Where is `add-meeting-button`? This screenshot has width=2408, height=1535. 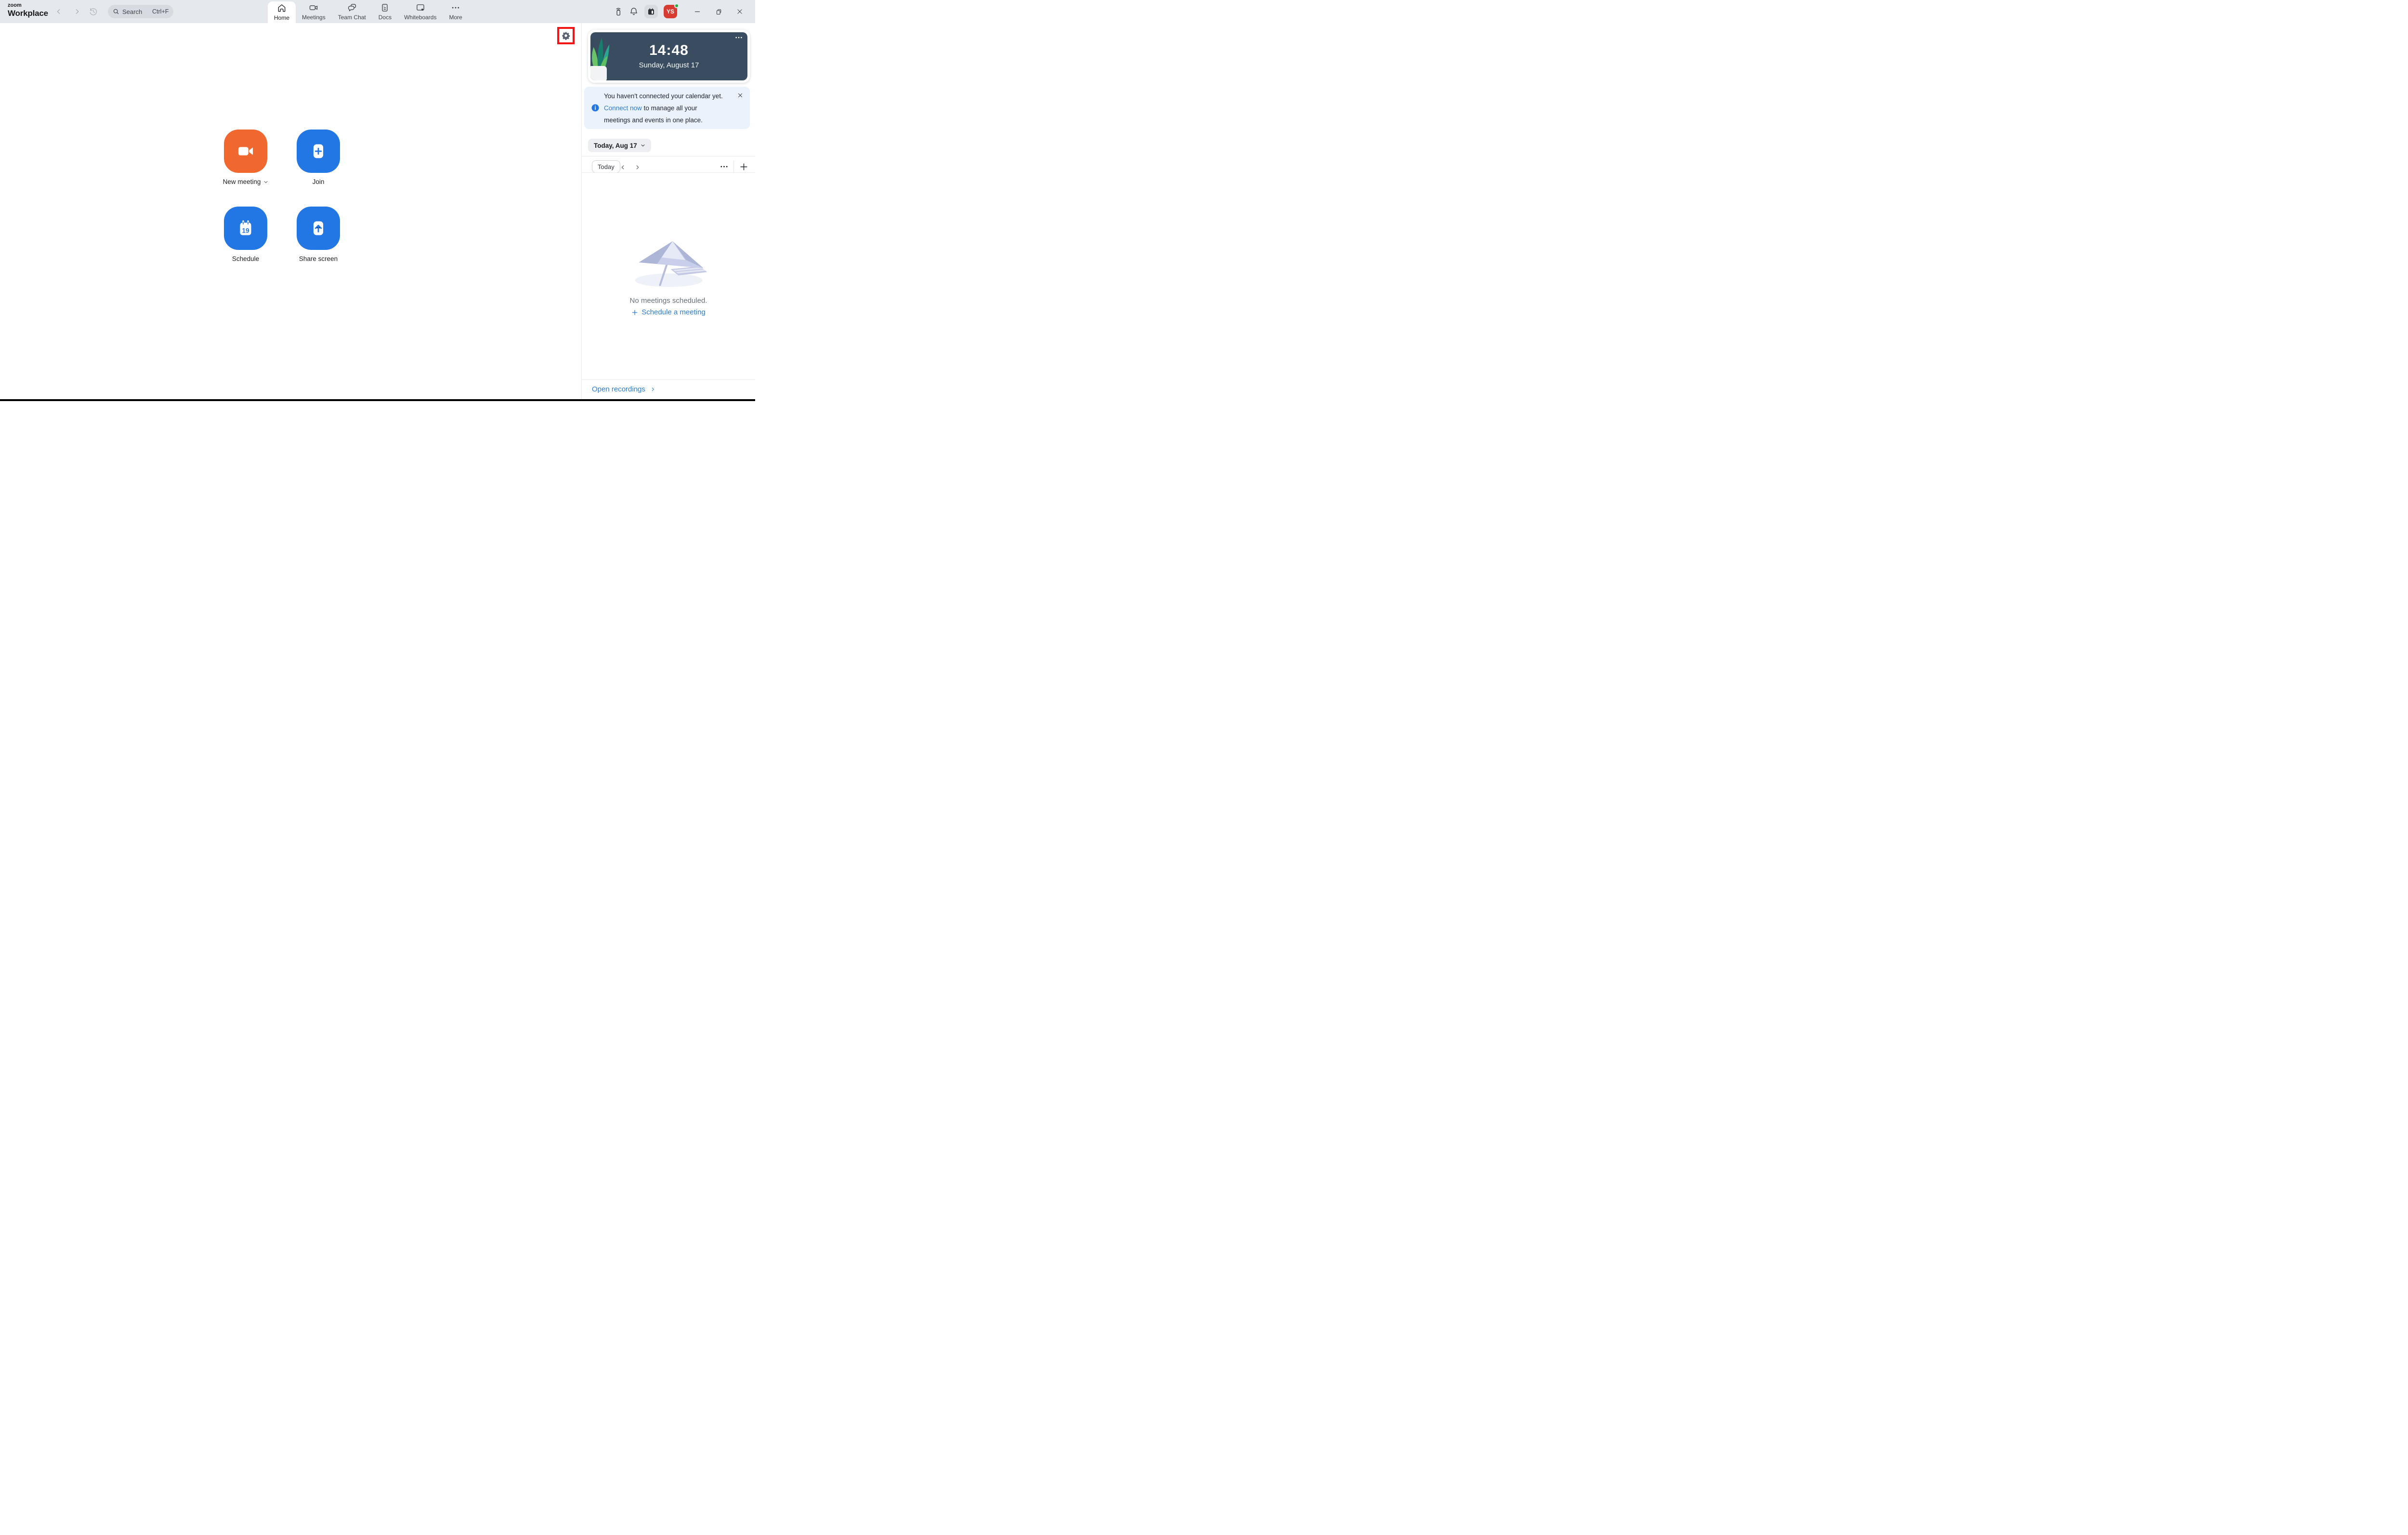 add-meeting-button is located at coordinates (743, 166).